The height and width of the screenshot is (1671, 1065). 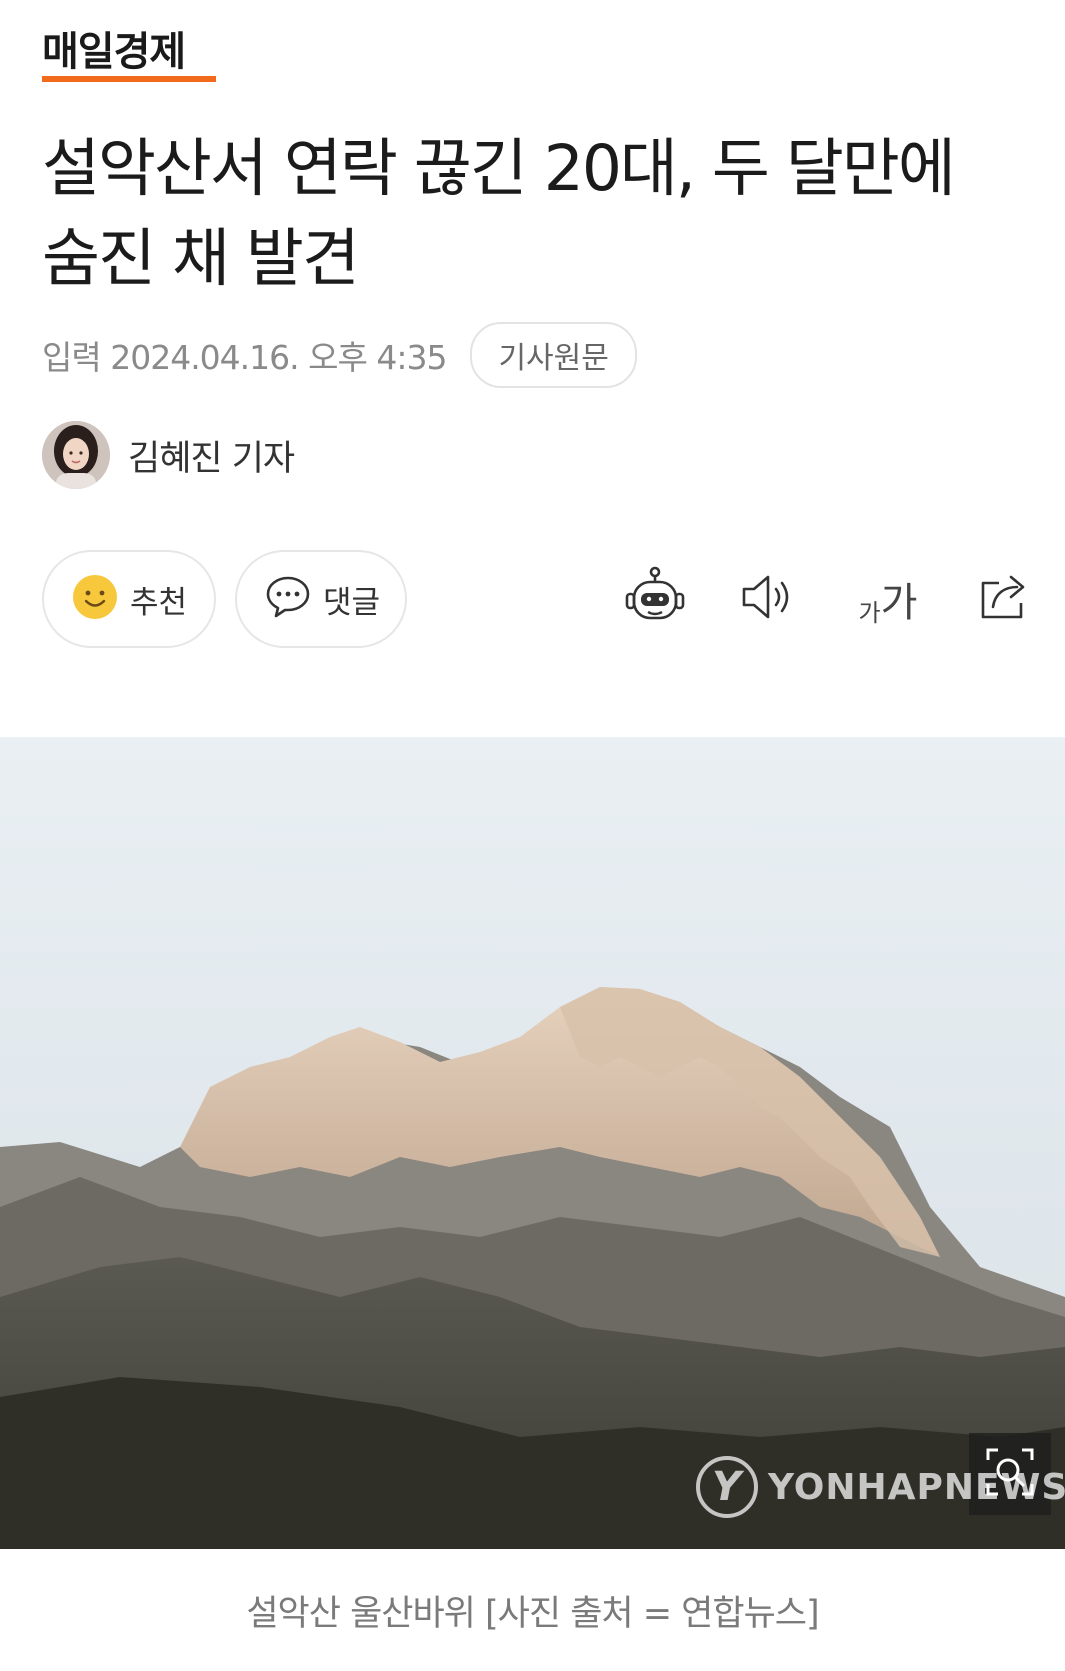 I want to click on author-info: 김혜진 기자, so click(x=168, y=455).